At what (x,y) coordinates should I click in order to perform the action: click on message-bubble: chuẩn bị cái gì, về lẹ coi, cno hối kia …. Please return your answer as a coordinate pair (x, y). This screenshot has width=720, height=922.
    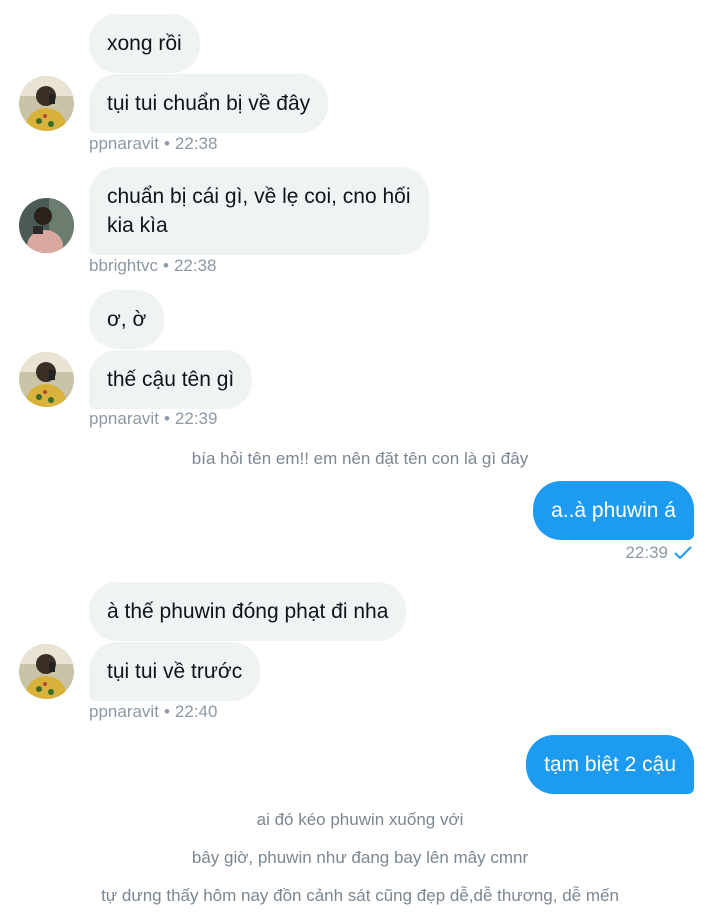
    Looking at the image, I should click on (259, 211).